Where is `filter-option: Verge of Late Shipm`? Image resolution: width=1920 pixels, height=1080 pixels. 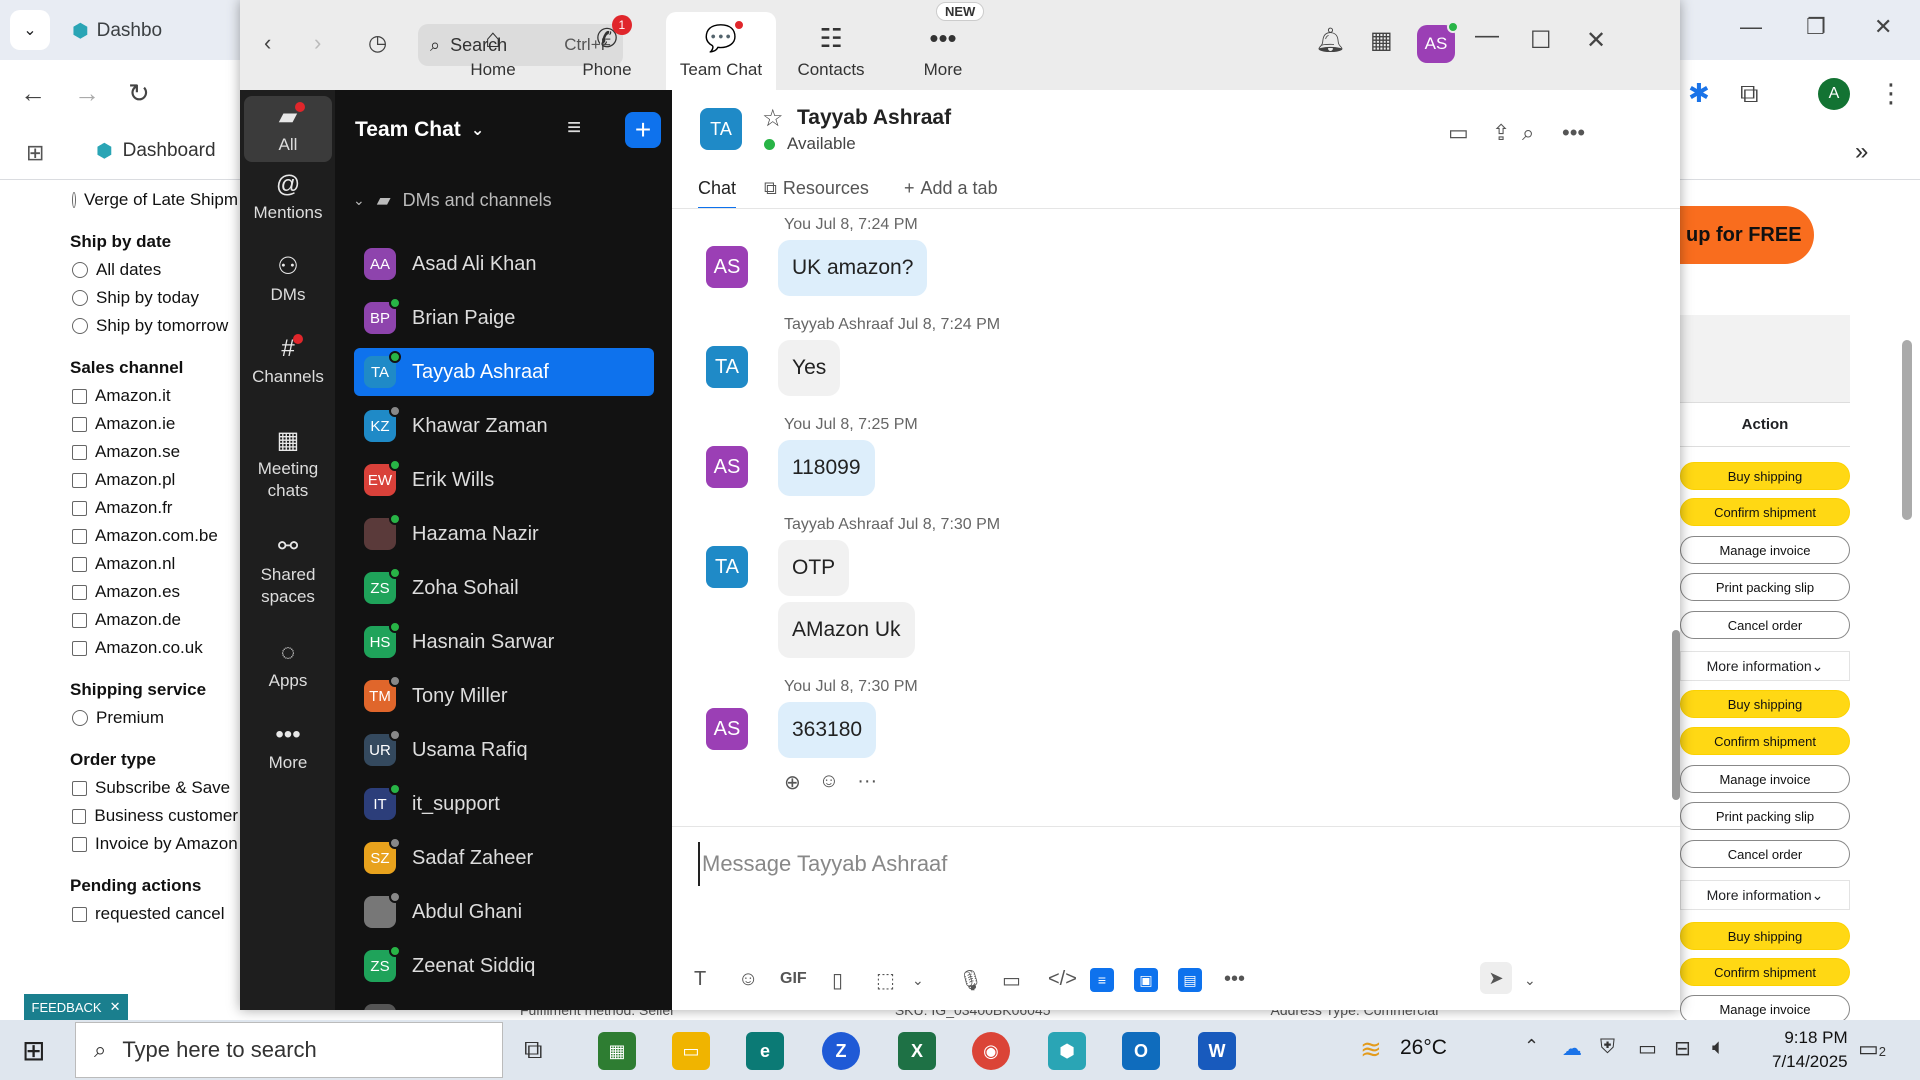 filter-option: Verge of Late Shipm is located at coordinates (155, 200).